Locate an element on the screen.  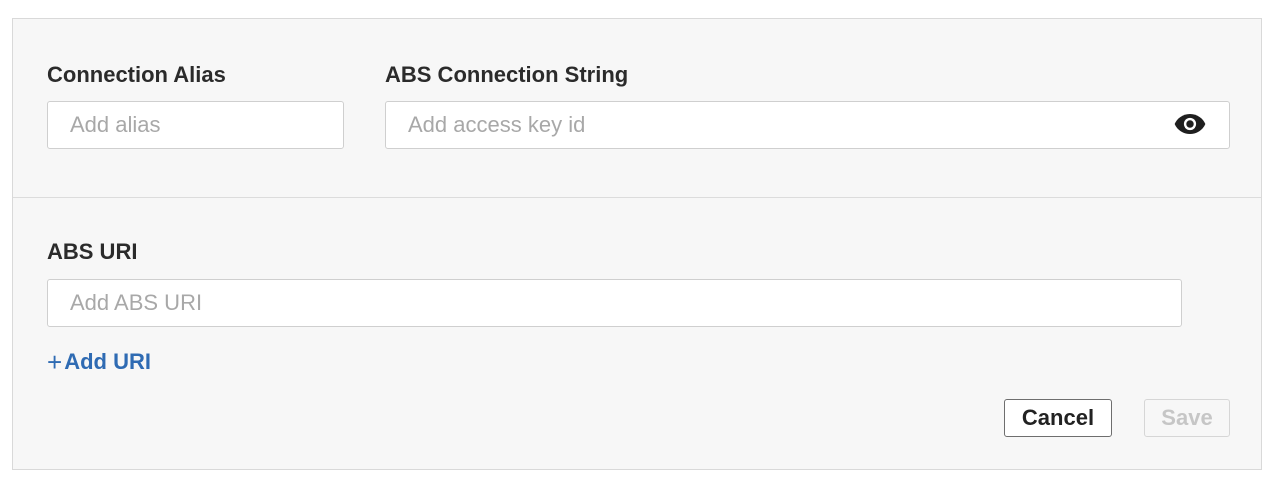
abs-uri-input is located at coordinates (614, 303).